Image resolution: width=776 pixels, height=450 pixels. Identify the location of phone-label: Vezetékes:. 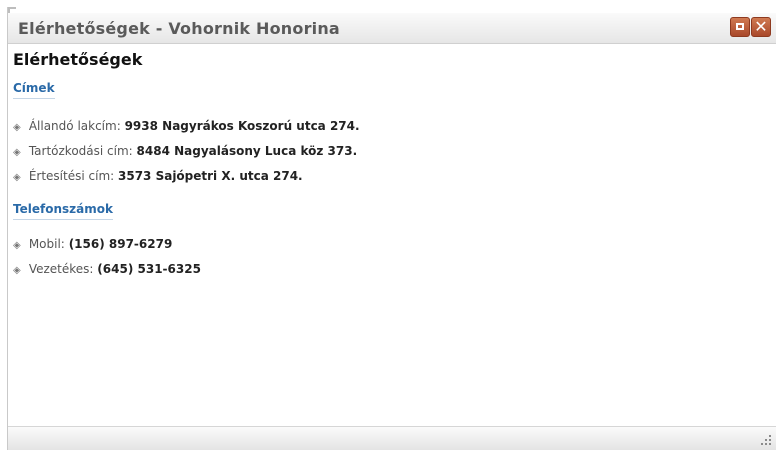
(61, 269).